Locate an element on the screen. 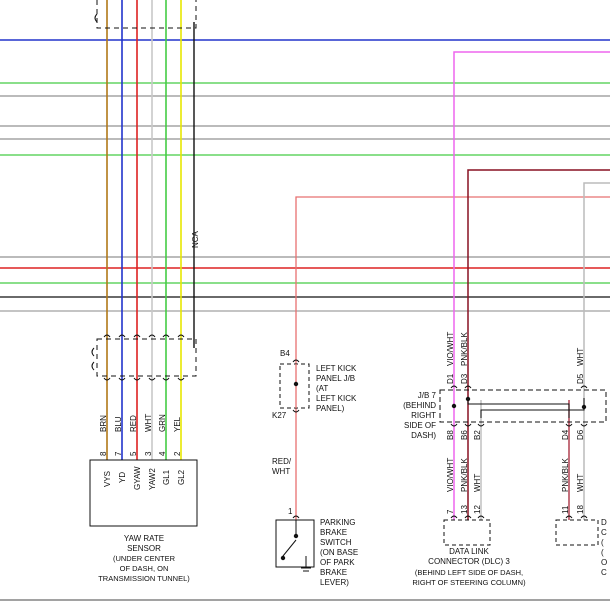 Image resolution: width=610 pixels, height=604 pixels. jb7-bottom-pin: B6 is located at coordinates (464, 435).